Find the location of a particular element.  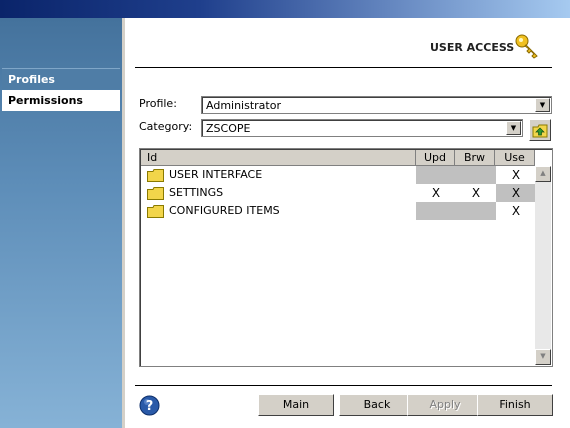

row-id: SETTINGS is located at coordinates (196, 192).